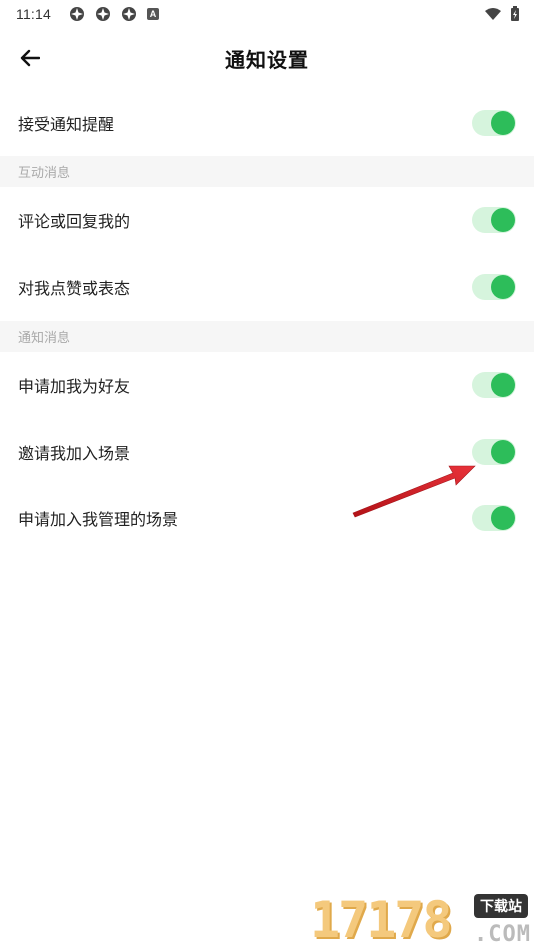 The width and height of the screenshot is (534, 950). What do you see at coordinates (44, 338) in the screenshot?
I see `section-label: 通知消息` at bounding box center [44, 338].